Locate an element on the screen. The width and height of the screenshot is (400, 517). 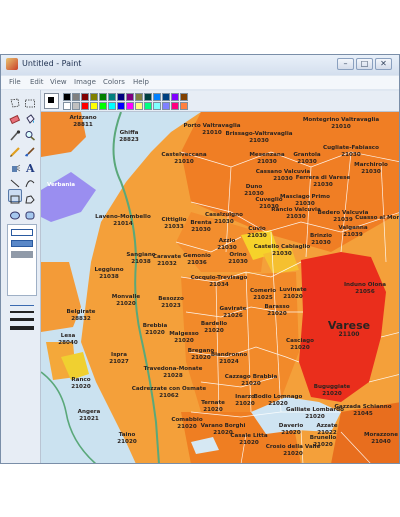
free-select-icon is located at coordinates (15, 100).